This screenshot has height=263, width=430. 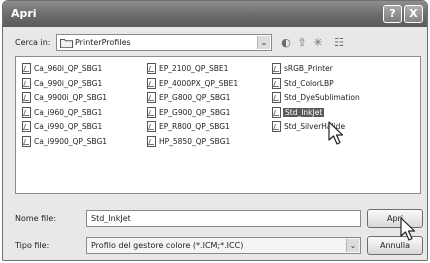 I want to click on look-in-row: Cerca in: PrinterProfiles ⌄ ◐ ⇧ ✳ ☷, so click(x=215, y=42).